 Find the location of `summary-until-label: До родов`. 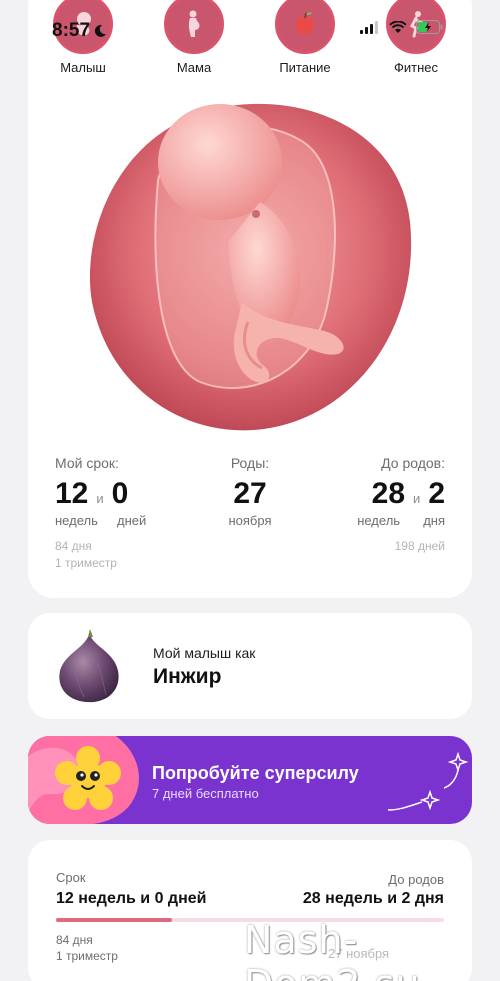

summary-until-label: До родов is located at coordinates (416, 879).